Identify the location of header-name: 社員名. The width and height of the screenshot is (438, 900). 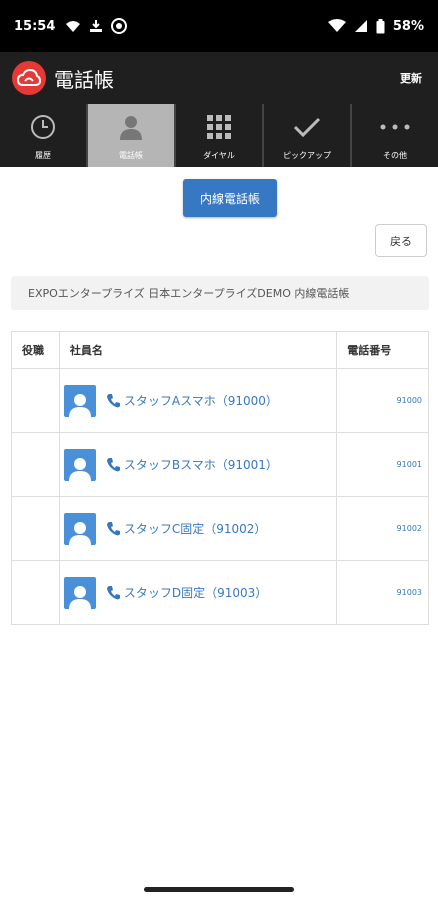
(198, 350).